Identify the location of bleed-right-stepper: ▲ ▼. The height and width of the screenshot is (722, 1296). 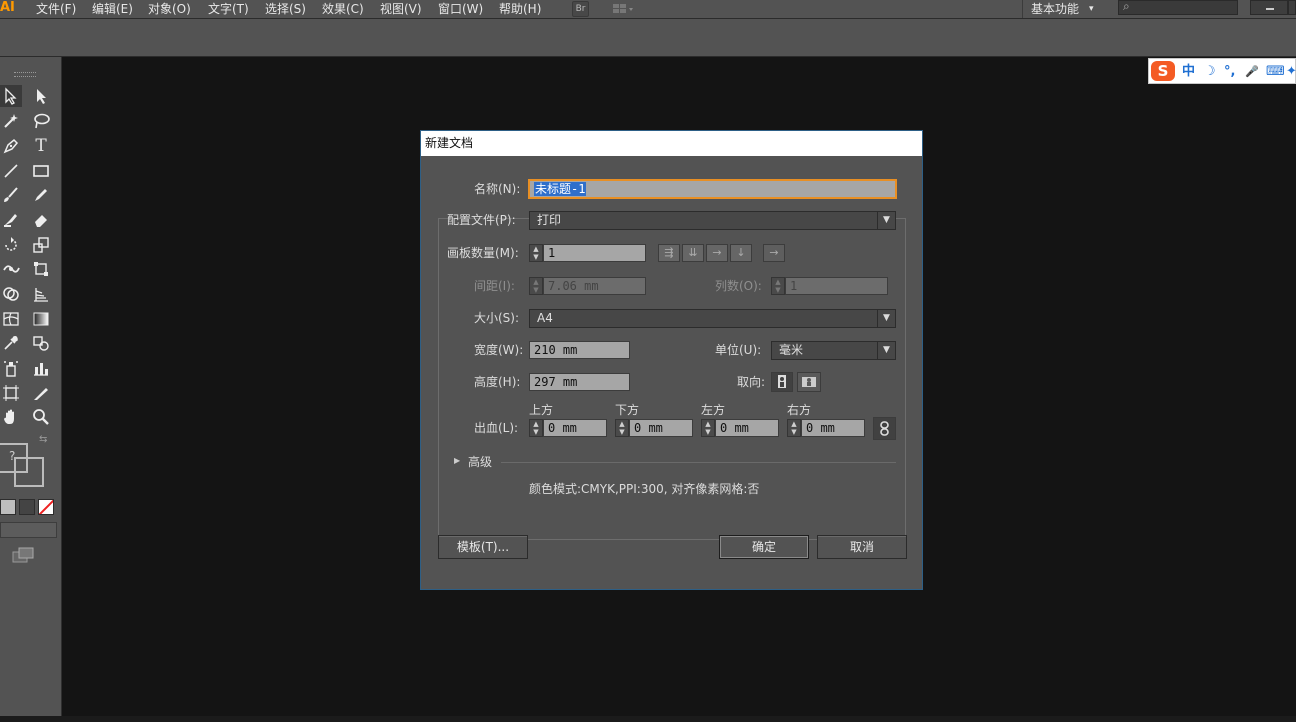
(794, 428).